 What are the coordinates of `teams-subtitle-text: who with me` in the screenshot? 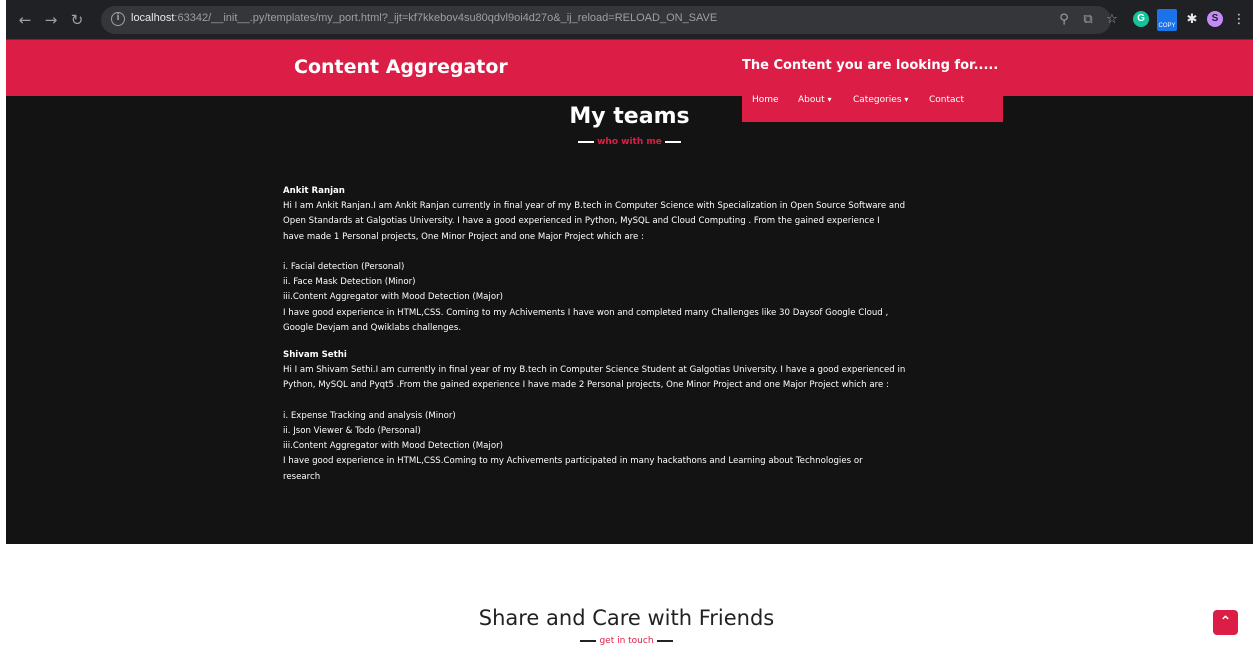 It's located at (629, 142).